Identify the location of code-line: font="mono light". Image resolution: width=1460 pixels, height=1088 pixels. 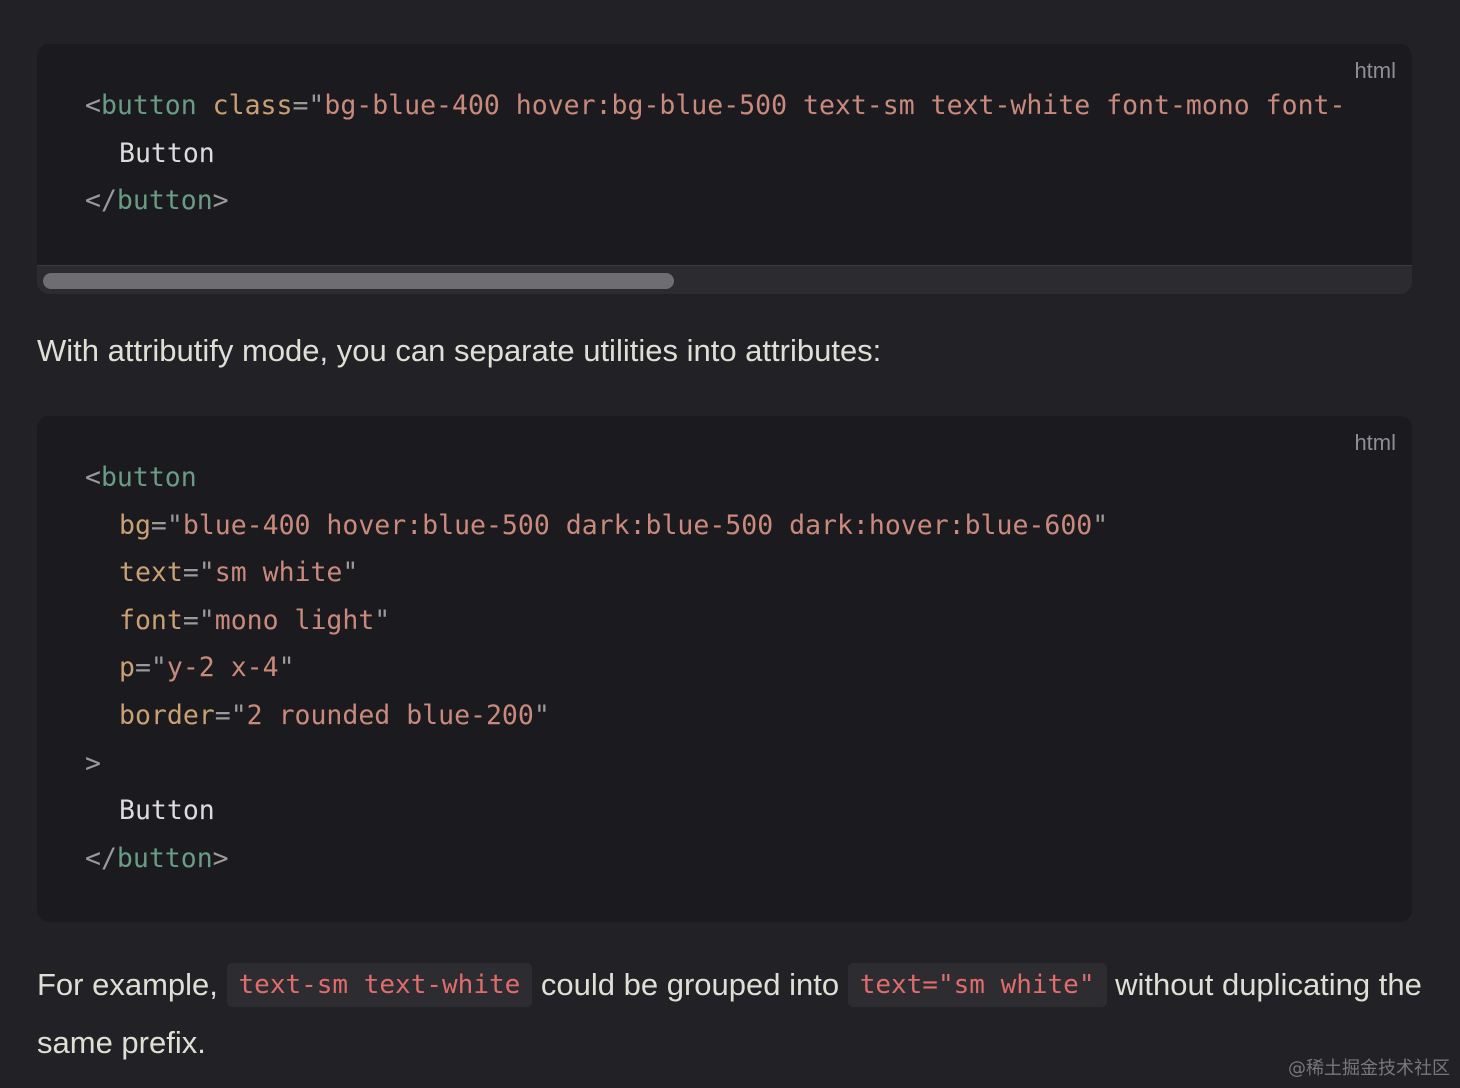
(255, 620).